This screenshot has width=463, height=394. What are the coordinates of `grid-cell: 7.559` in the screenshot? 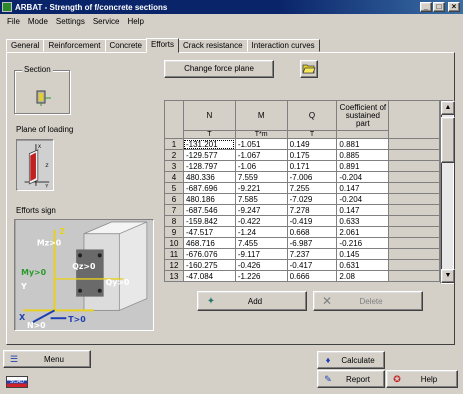 It's located at (261, 177).